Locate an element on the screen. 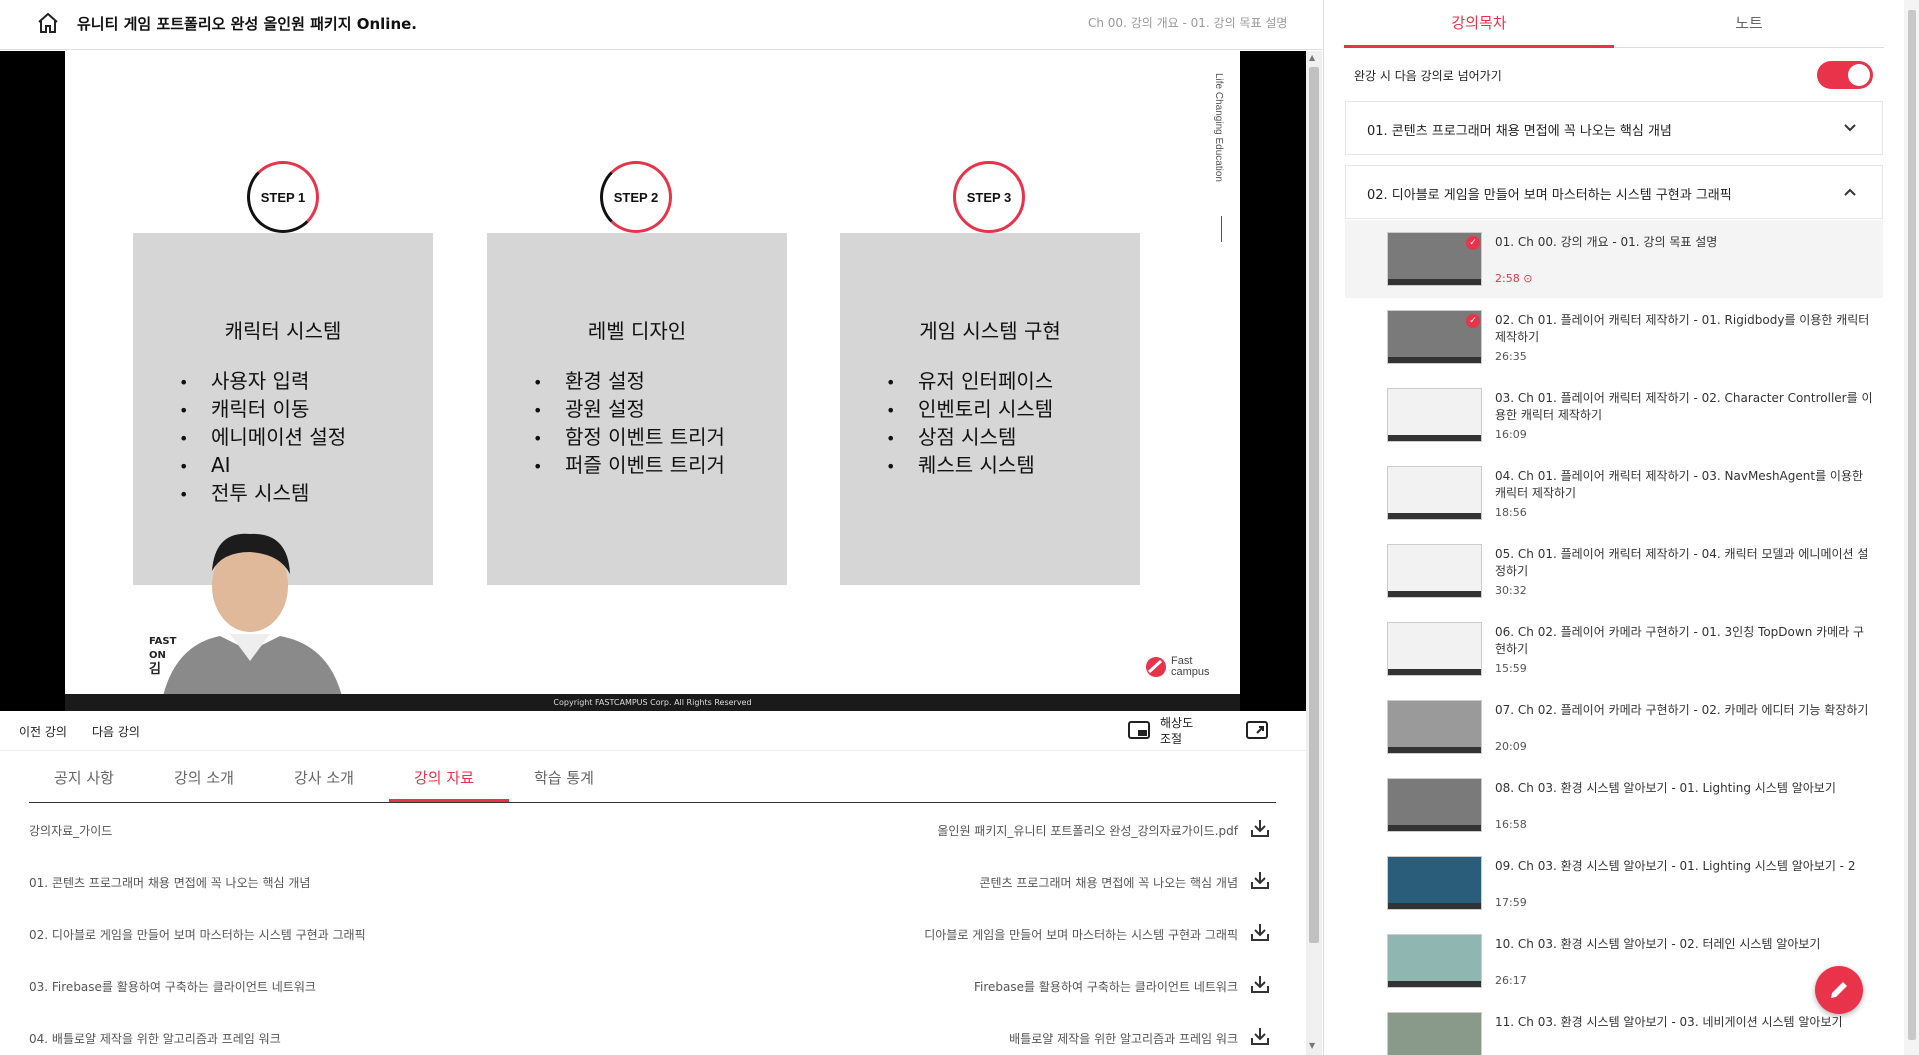  scroll-down-icon: ▼ is located at coordinates (1312, 1045).